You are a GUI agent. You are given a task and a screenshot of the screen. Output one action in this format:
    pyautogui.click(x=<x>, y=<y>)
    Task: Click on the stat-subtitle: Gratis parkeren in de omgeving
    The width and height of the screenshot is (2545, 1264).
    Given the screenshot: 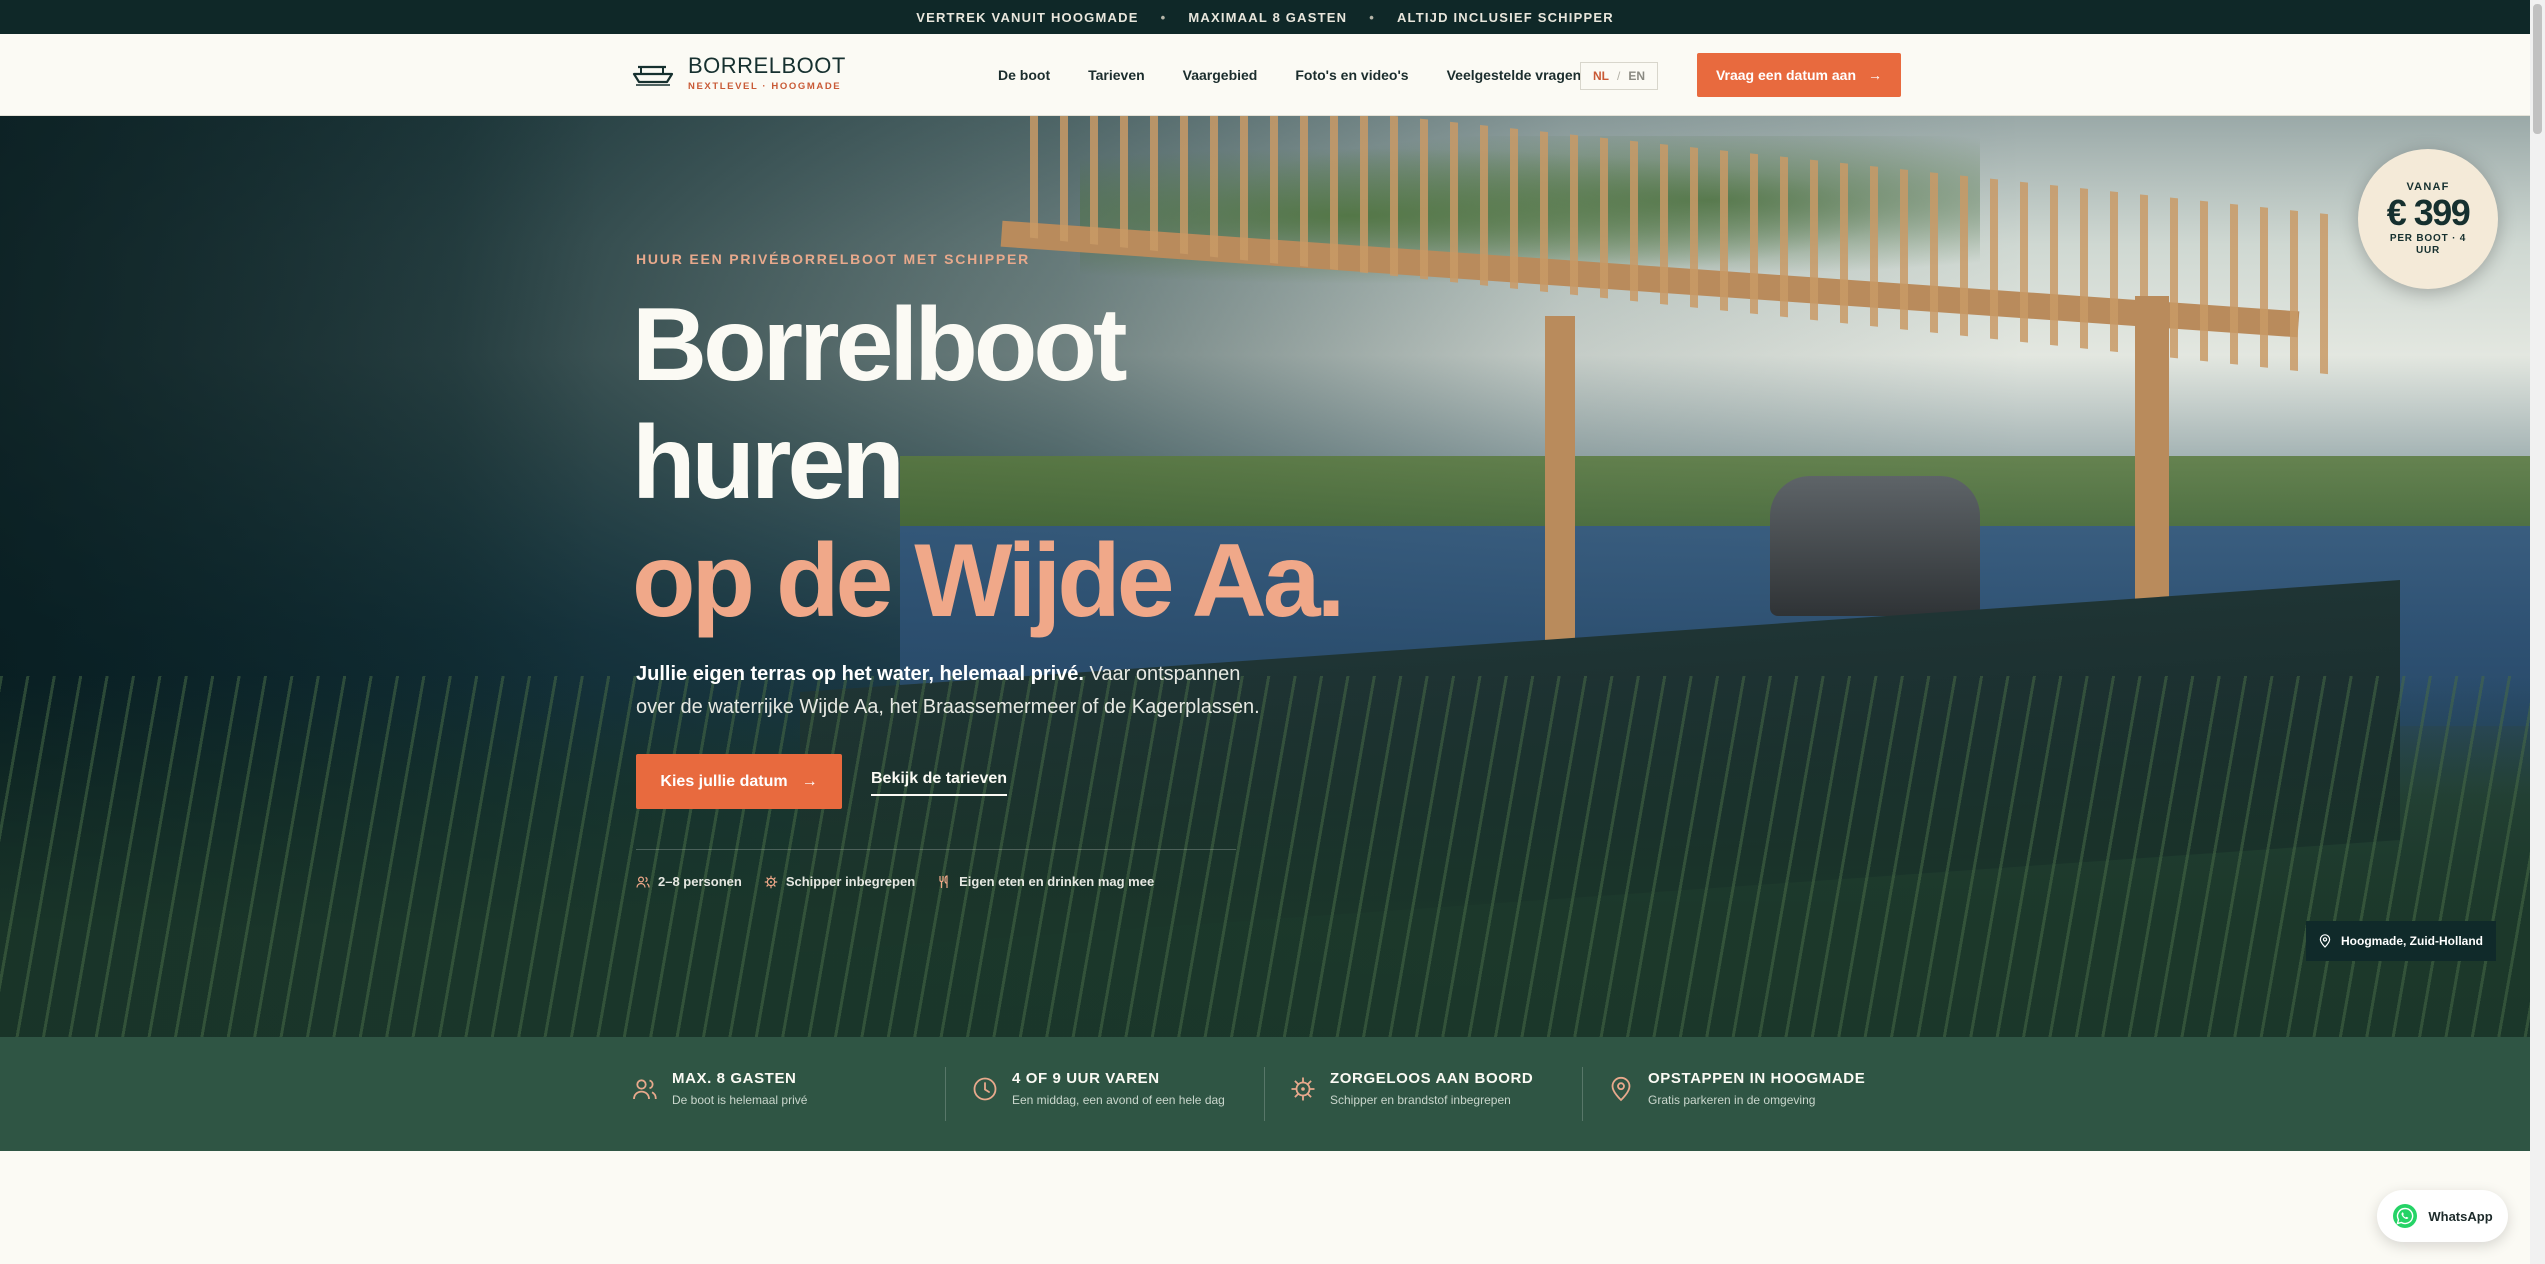 What is the action you would take?
    pyautogui.click(x=1732, y=1100)
    